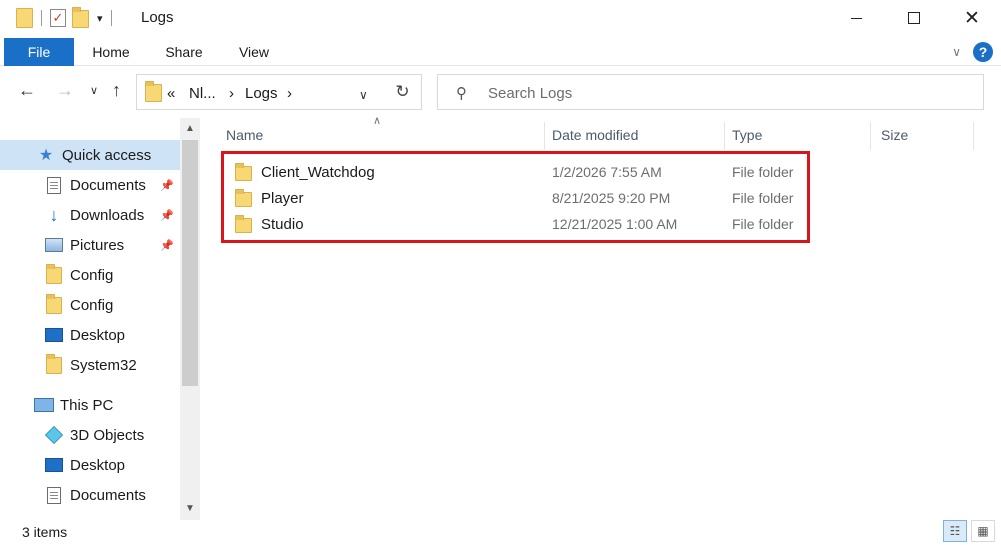  I want to click on column-header-size: Size, so click(923, 135).